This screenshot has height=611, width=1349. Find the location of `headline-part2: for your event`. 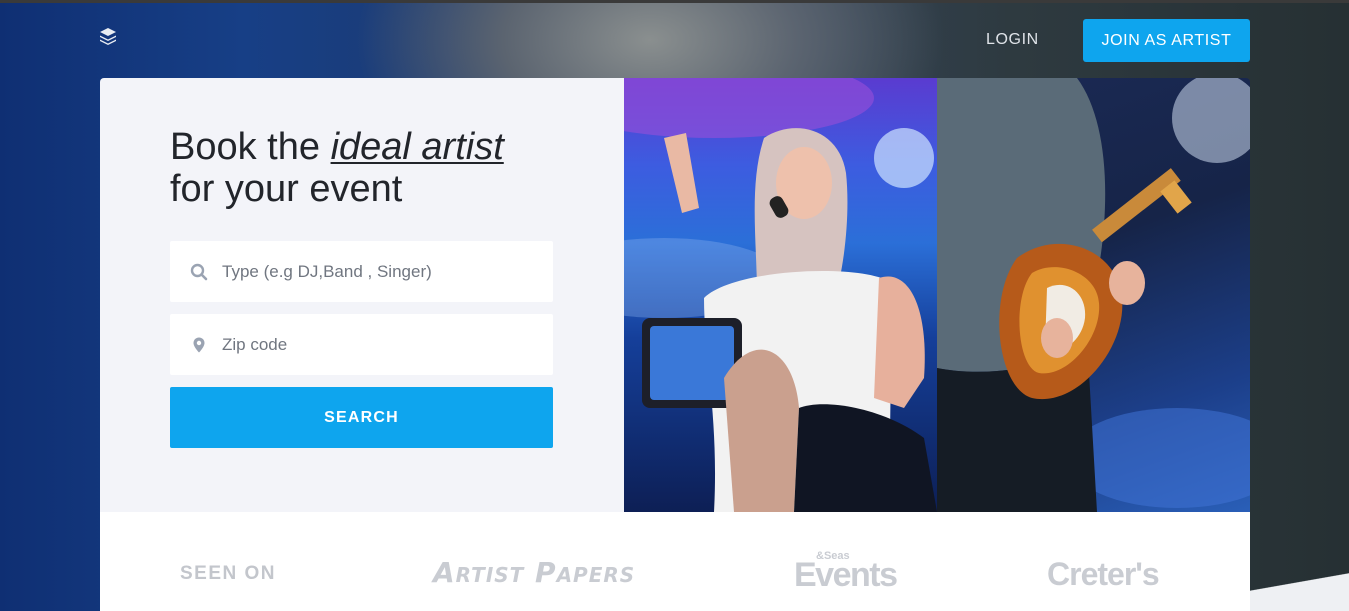

headline-part2: for your event is located at coordinates (286, 189).